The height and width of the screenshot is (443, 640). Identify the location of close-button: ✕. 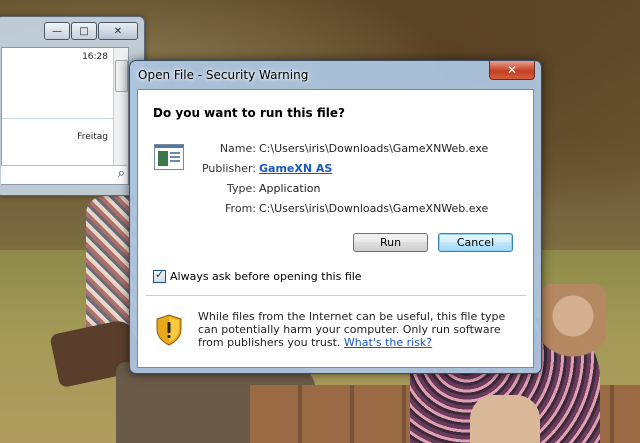
(118, 31).